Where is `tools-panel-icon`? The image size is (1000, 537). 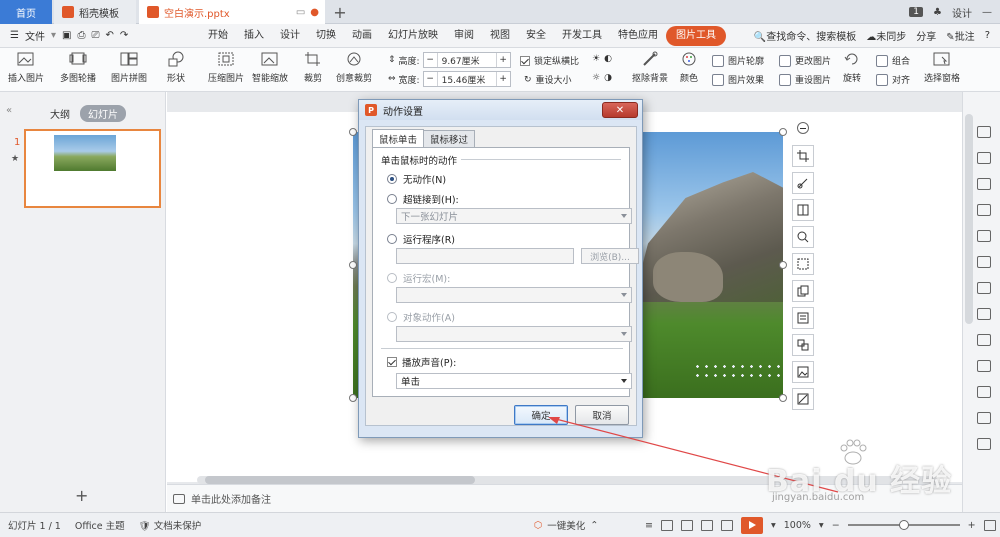 tools-panel-icon is located at coordinates (984, 314).